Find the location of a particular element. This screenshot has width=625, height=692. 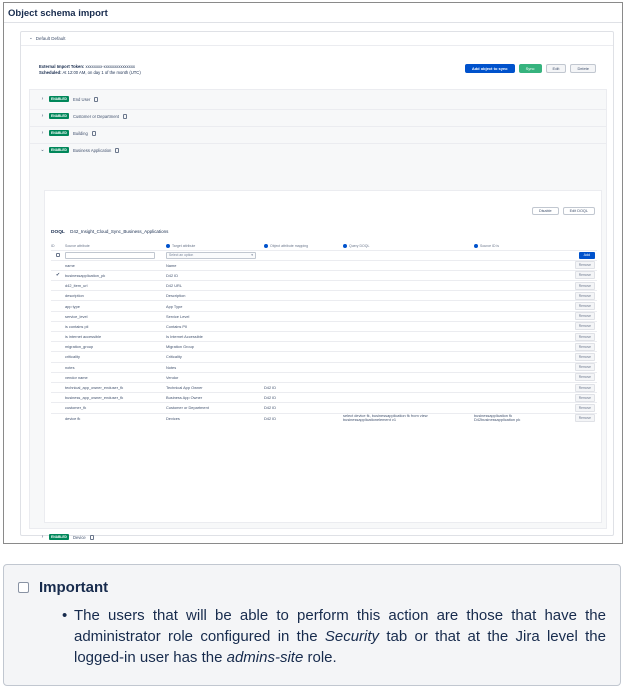

source-attribute-cell-text: description is located at coordinates (74, 296).